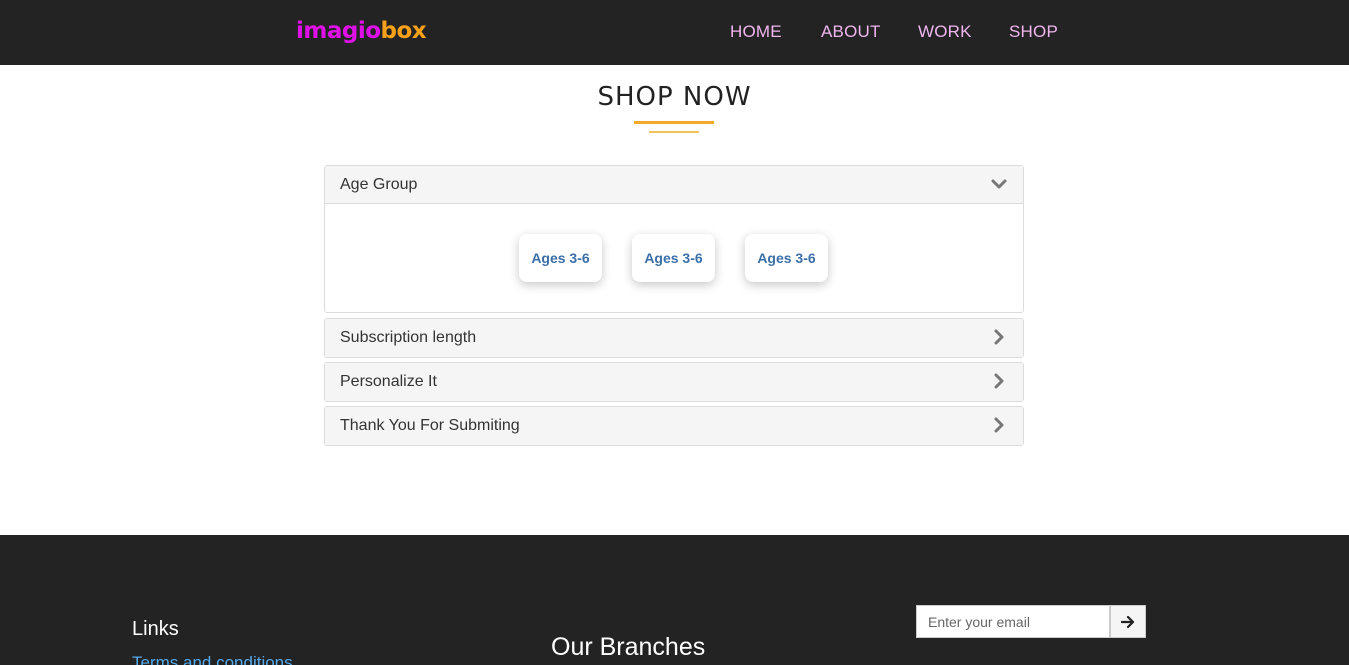  I want to click on accordion-title: Personalize It, so click(388, 381).